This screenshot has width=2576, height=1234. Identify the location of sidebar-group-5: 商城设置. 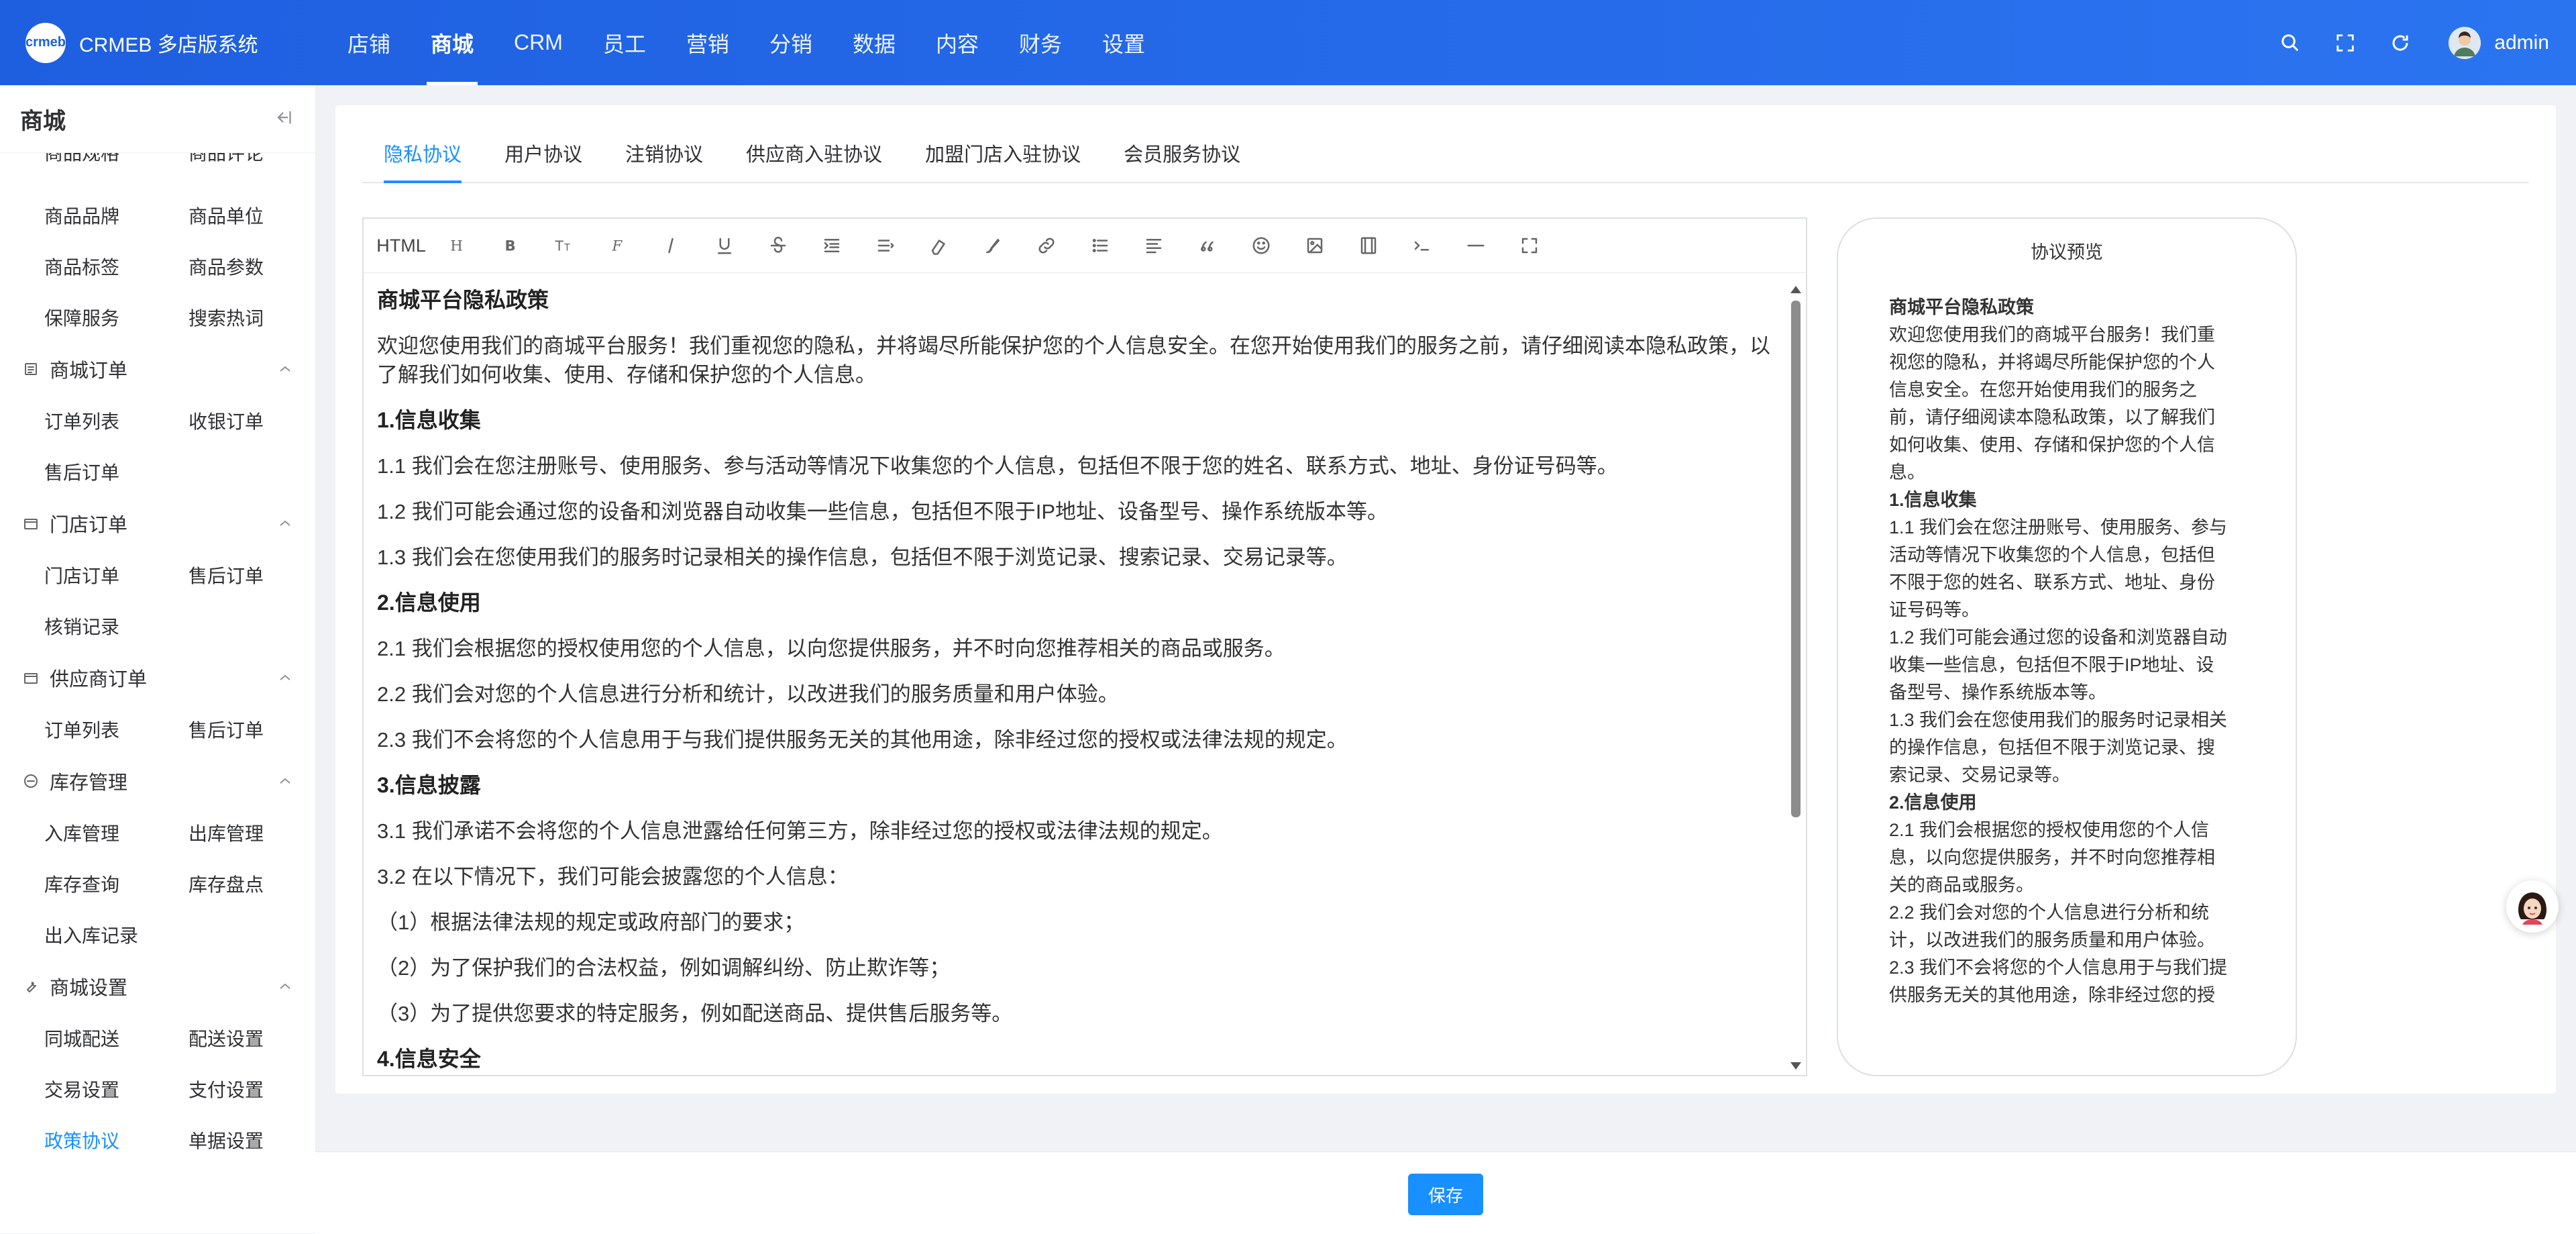
(157, 986).